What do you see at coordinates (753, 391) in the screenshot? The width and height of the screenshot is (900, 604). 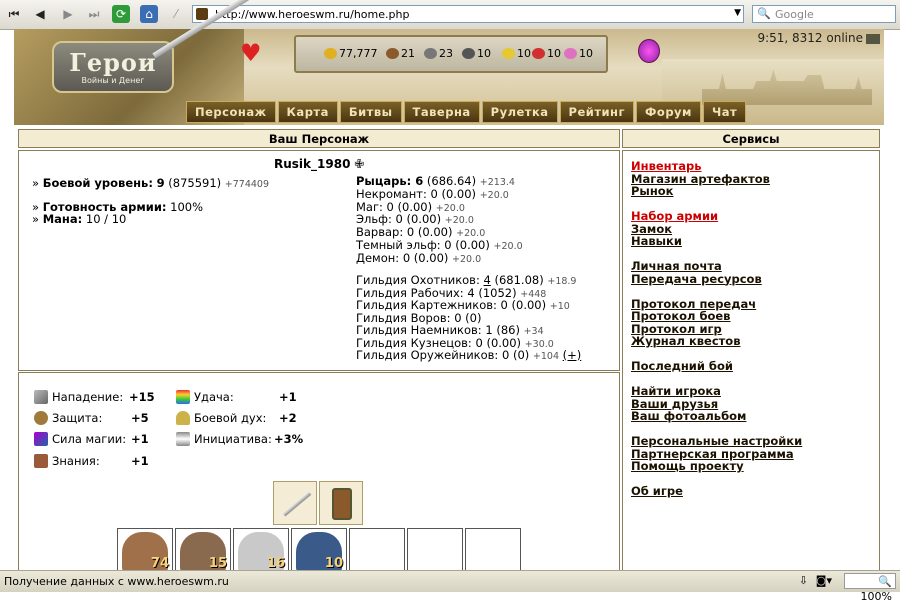 I see `service-link: Найти игрока` at bounding box center [753, 391].